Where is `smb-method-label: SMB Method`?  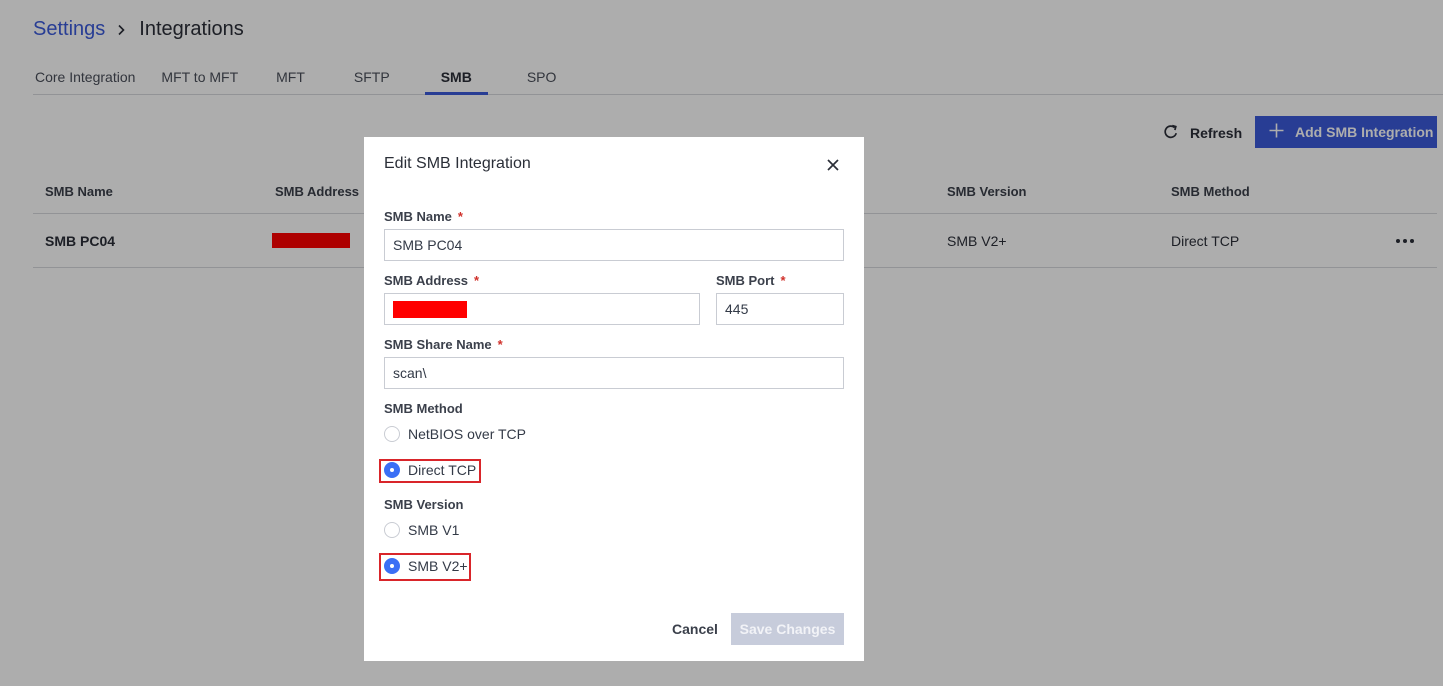
smb-method-label: SMB Method is located at coordinates (423, 408).